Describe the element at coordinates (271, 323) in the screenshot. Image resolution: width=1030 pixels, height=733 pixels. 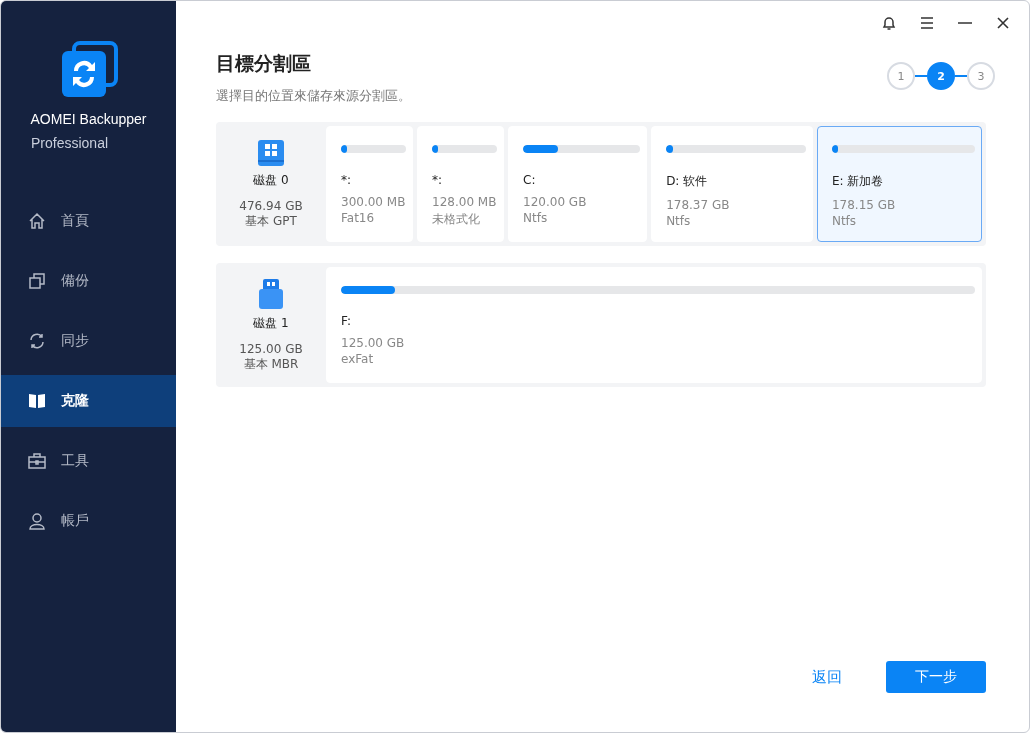
I see `disk-name: 磁盘 1` at that location.